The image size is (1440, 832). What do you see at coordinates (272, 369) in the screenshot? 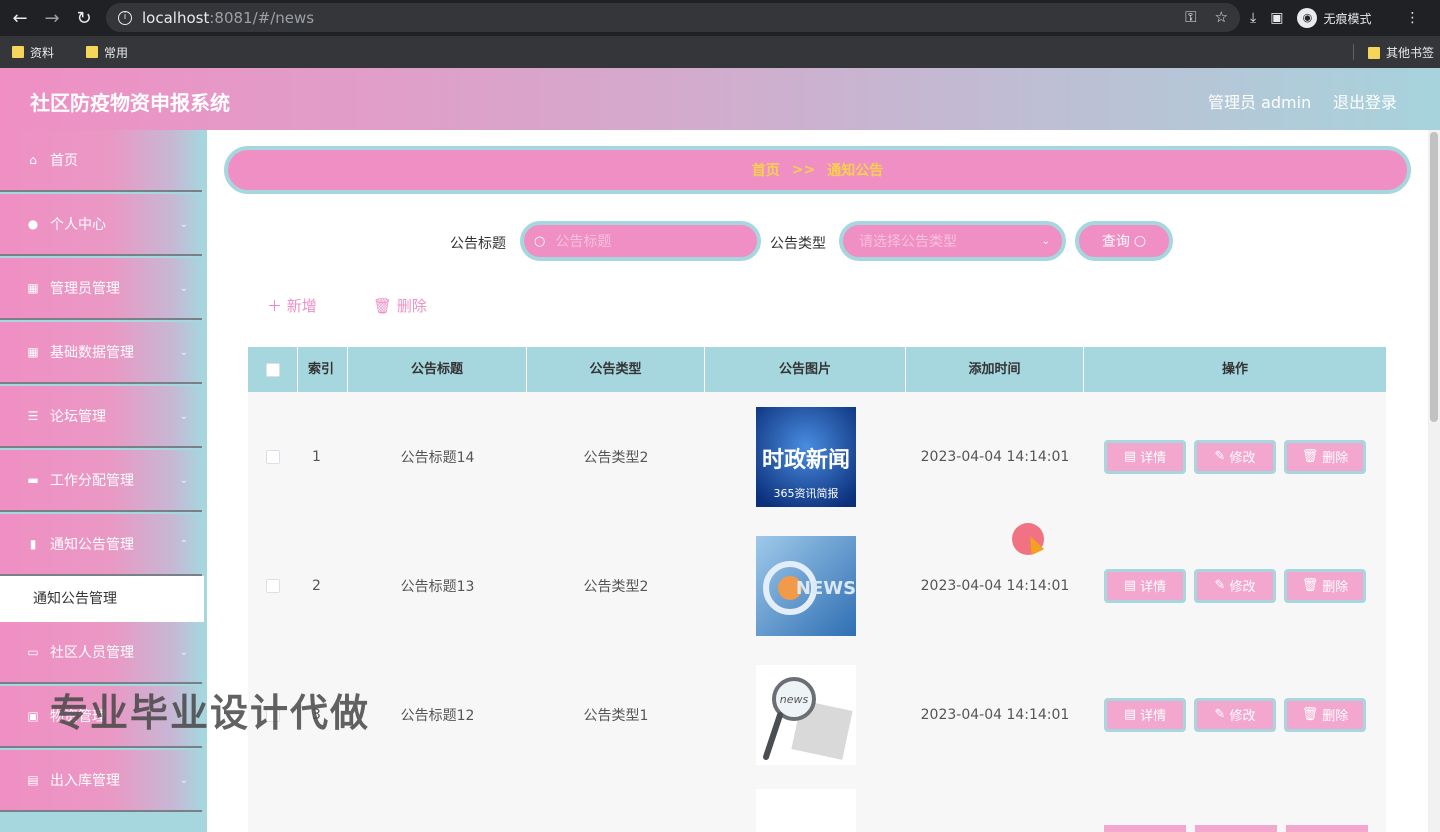
I see `select-all-checkbox` at bounding box center [272, 369].